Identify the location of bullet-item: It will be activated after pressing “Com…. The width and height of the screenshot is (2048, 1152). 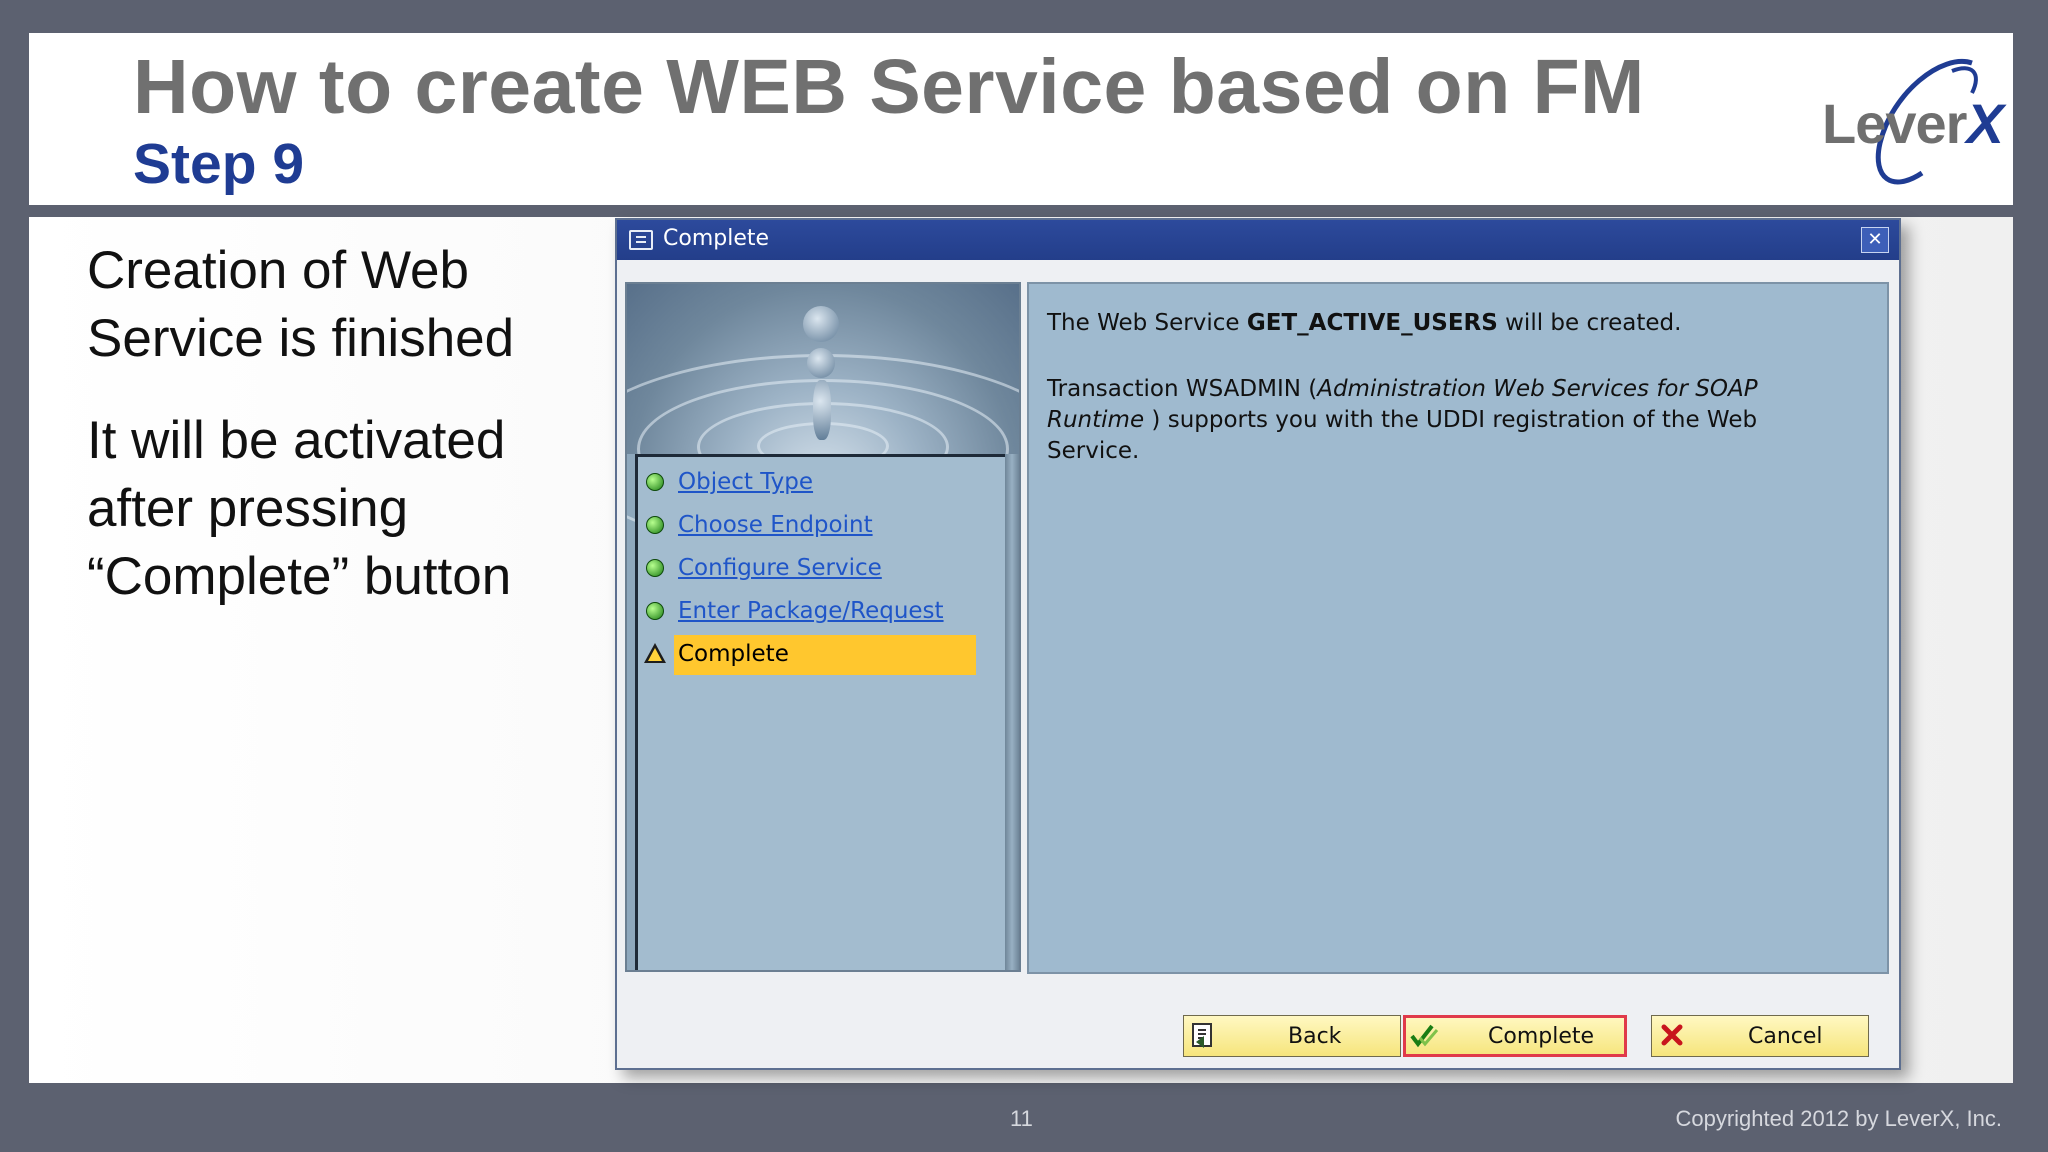
(299, 508).